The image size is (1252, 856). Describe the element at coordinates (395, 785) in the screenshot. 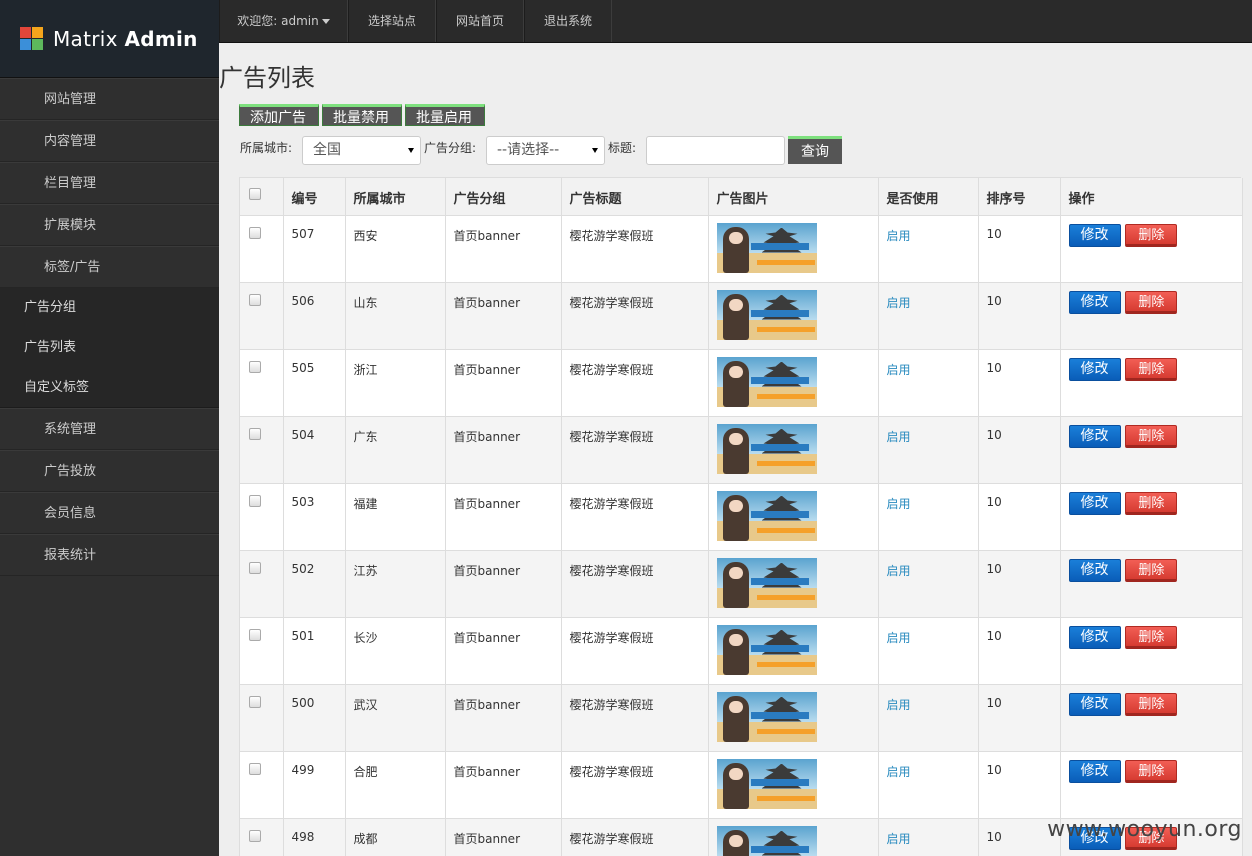

I see `cell-city: 合肥` at that location.